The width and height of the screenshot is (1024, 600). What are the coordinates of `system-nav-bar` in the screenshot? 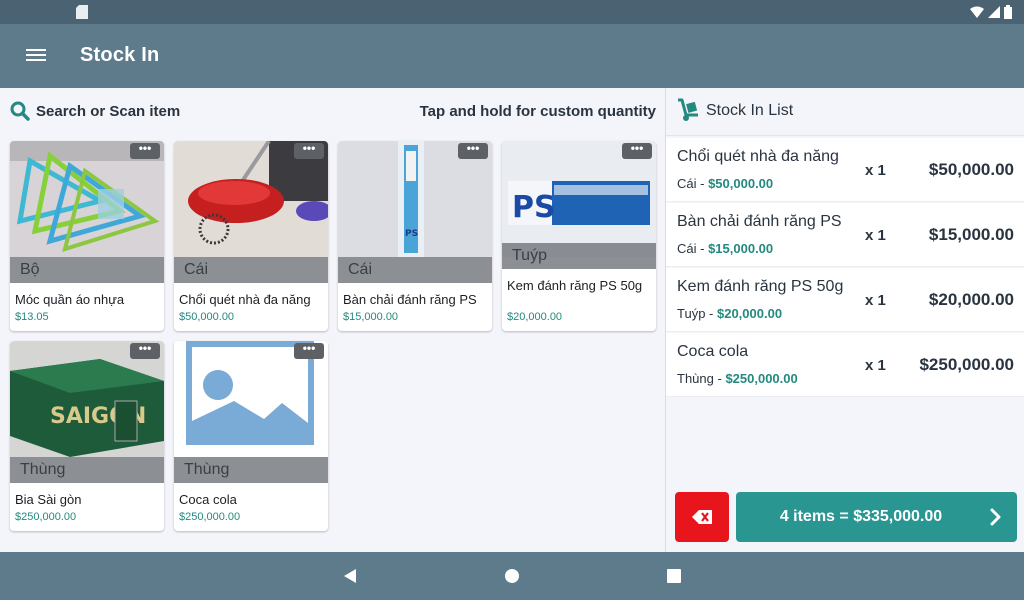 It's located at (512, 576).